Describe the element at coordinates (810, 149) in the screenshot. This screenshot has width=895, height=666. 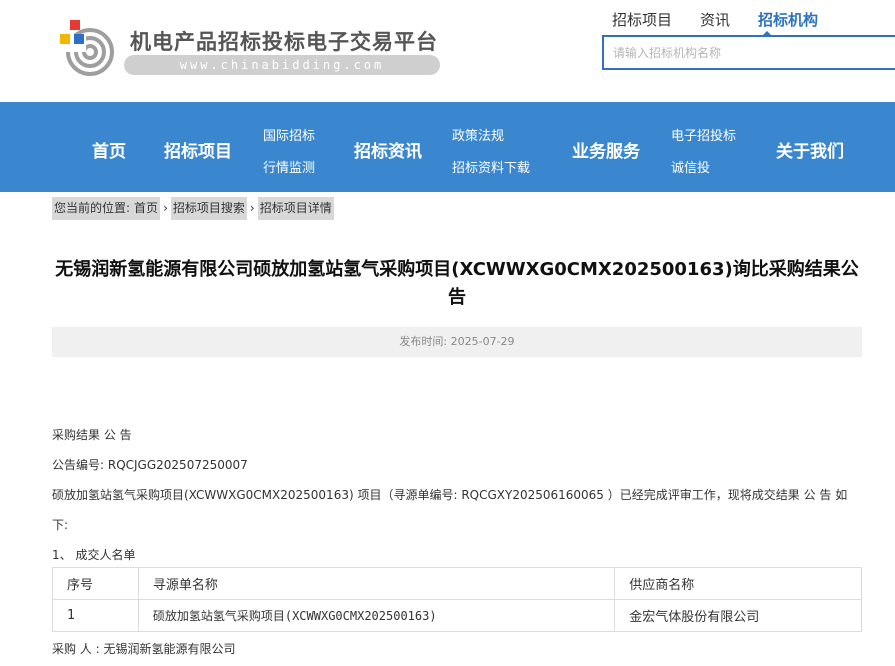
I see `nav-about: 关于我们` at that location.